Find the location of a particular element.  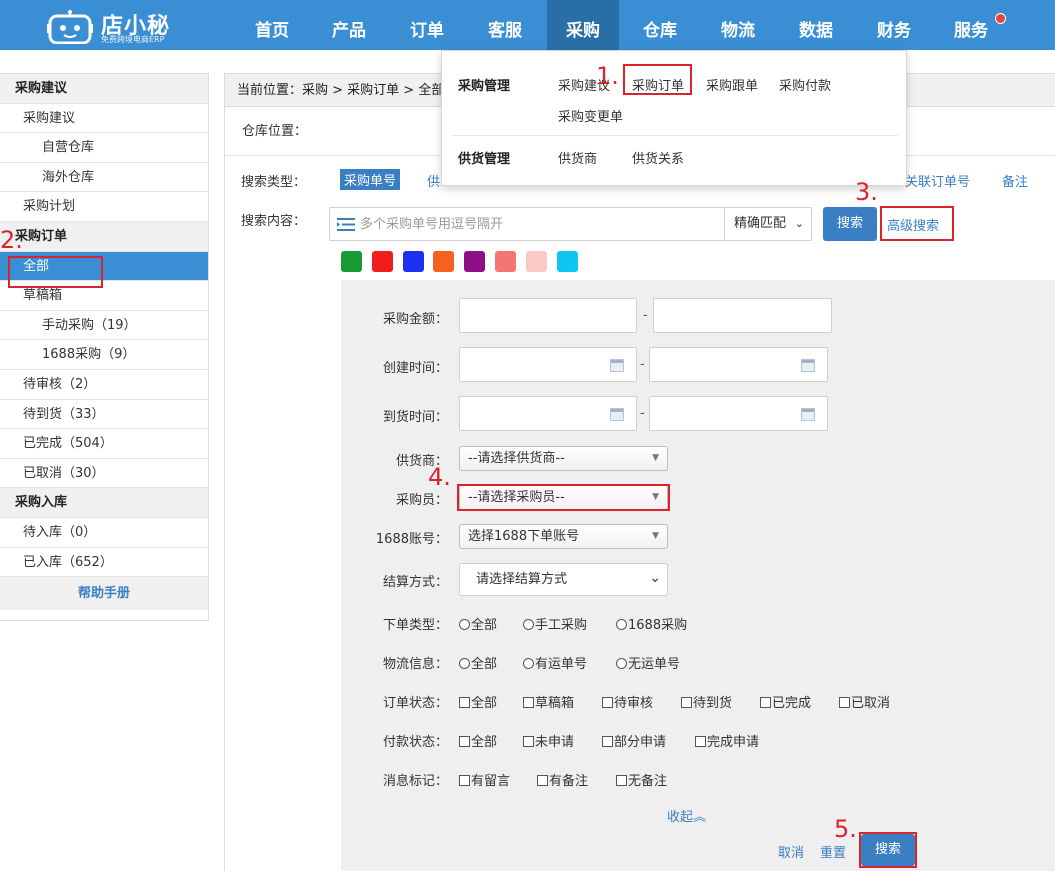

search-type-supplier: 供 is located at coordinates (433, 180).